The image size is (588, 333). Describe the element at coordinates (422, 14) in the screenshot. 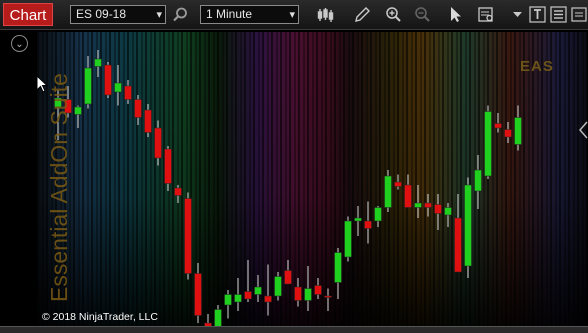

I see `zoom-out-icon` at that location.